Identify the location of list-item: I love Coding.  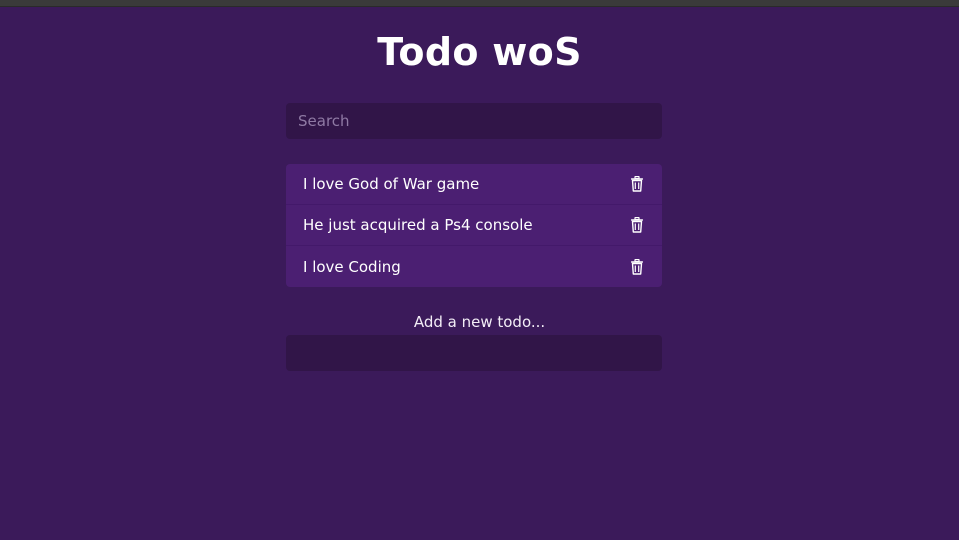
(474, 266).